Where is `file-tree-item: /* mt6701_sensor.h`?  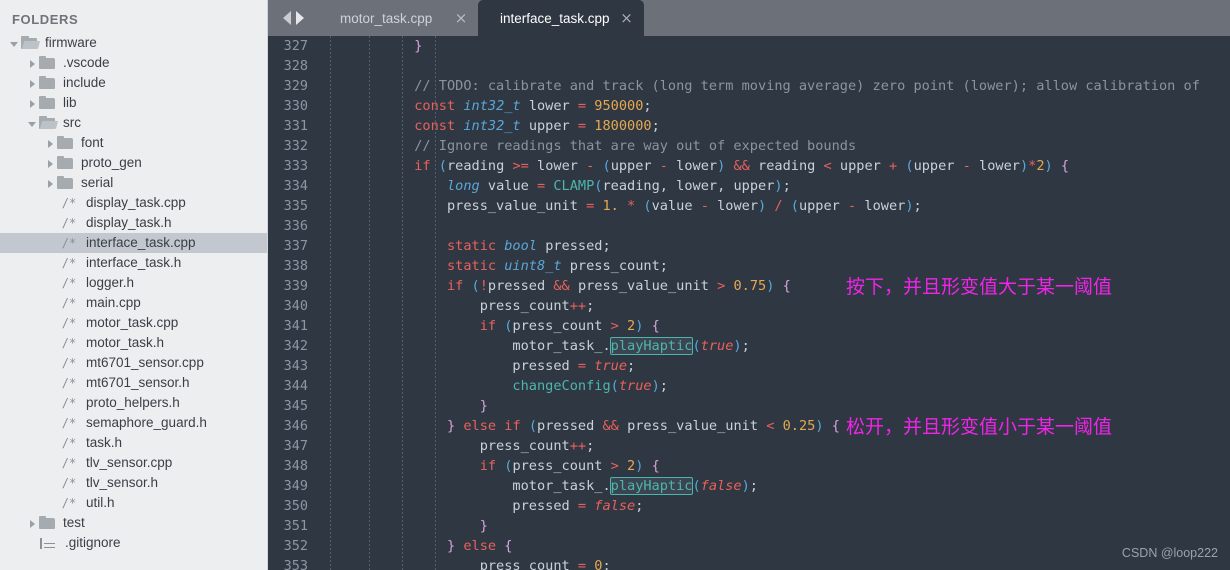 file-tree-item: /* mt6701_sensor.h is located at coordinates (134, 383).